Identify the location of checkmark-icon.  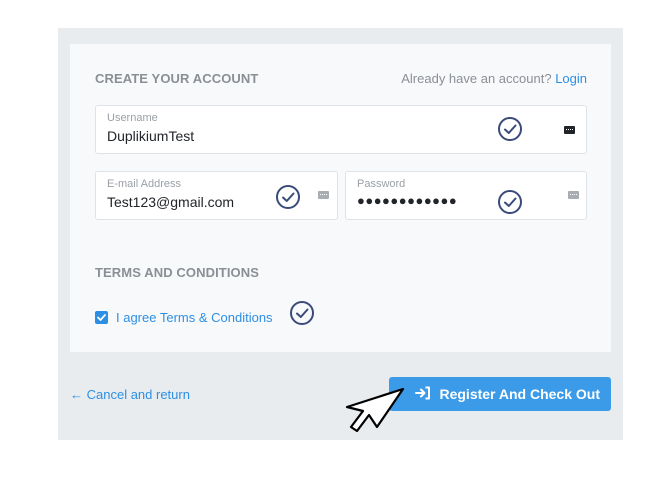
(101, 317).